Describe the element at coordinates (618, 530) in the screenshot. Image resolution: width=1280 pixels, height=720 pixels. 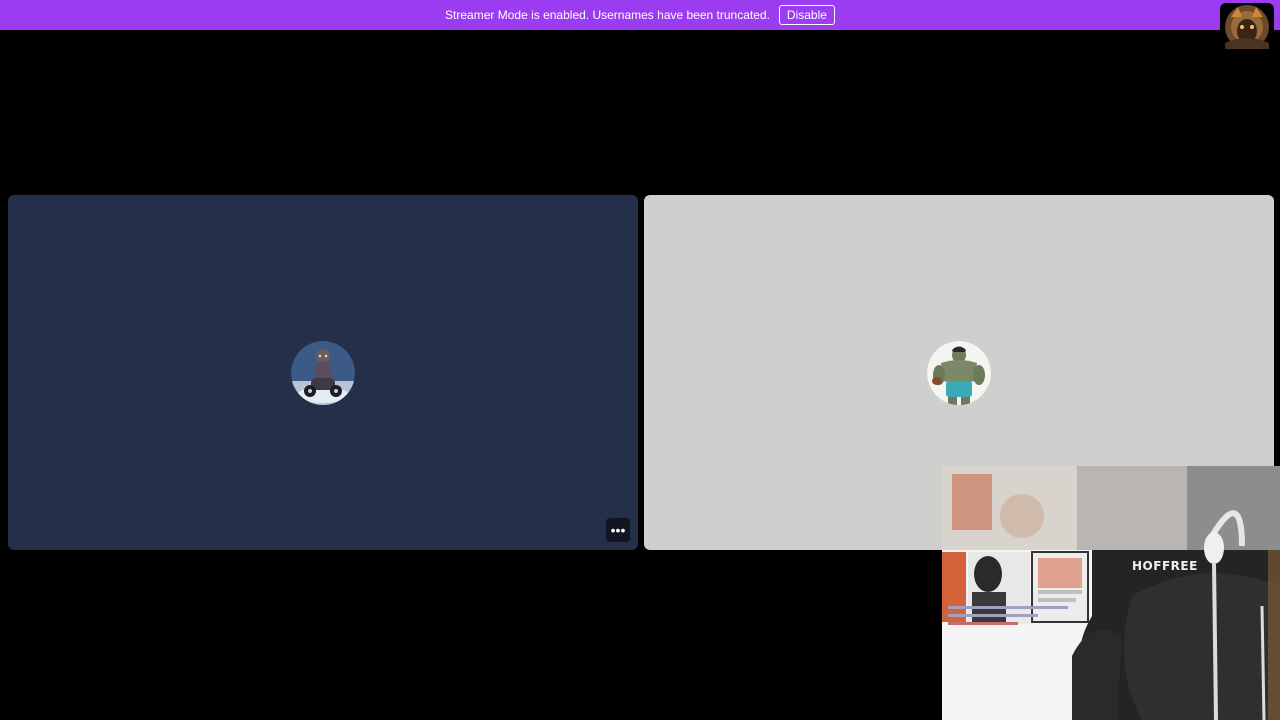
I see `more-options-button: •••` at that location.